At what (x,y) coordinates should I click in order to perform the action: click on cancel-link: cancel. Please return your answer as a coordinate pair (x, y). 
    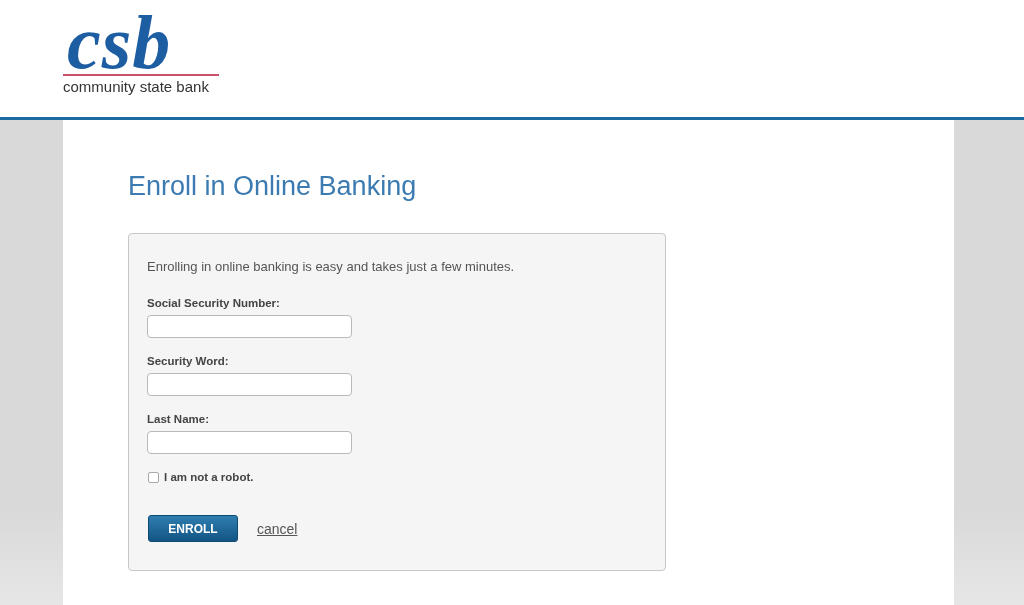
    Looking at the image, I should click on (277, 528).